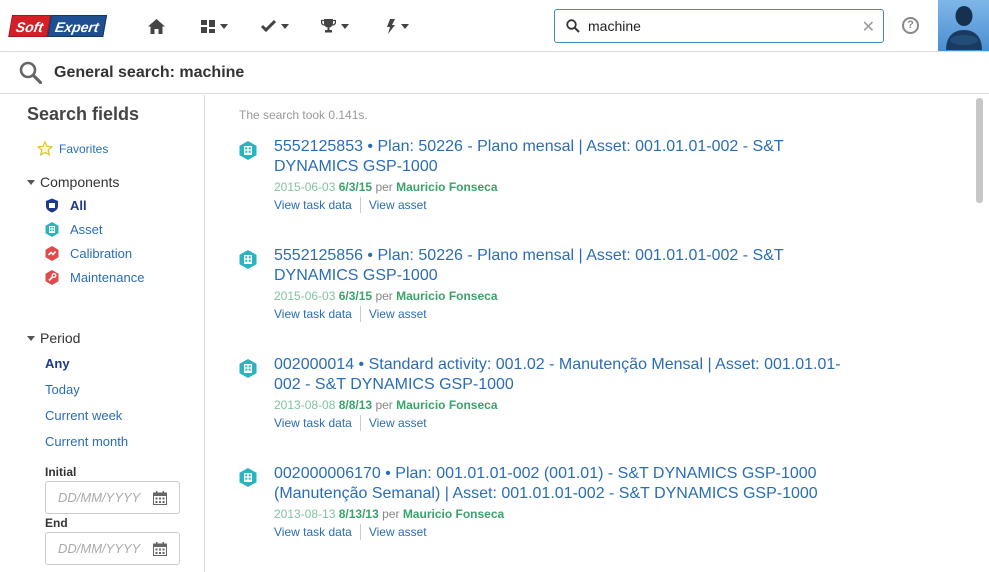 This screenshot has width=989, height=572. I want to click on component-label: Maintenance, so click(107, 277).